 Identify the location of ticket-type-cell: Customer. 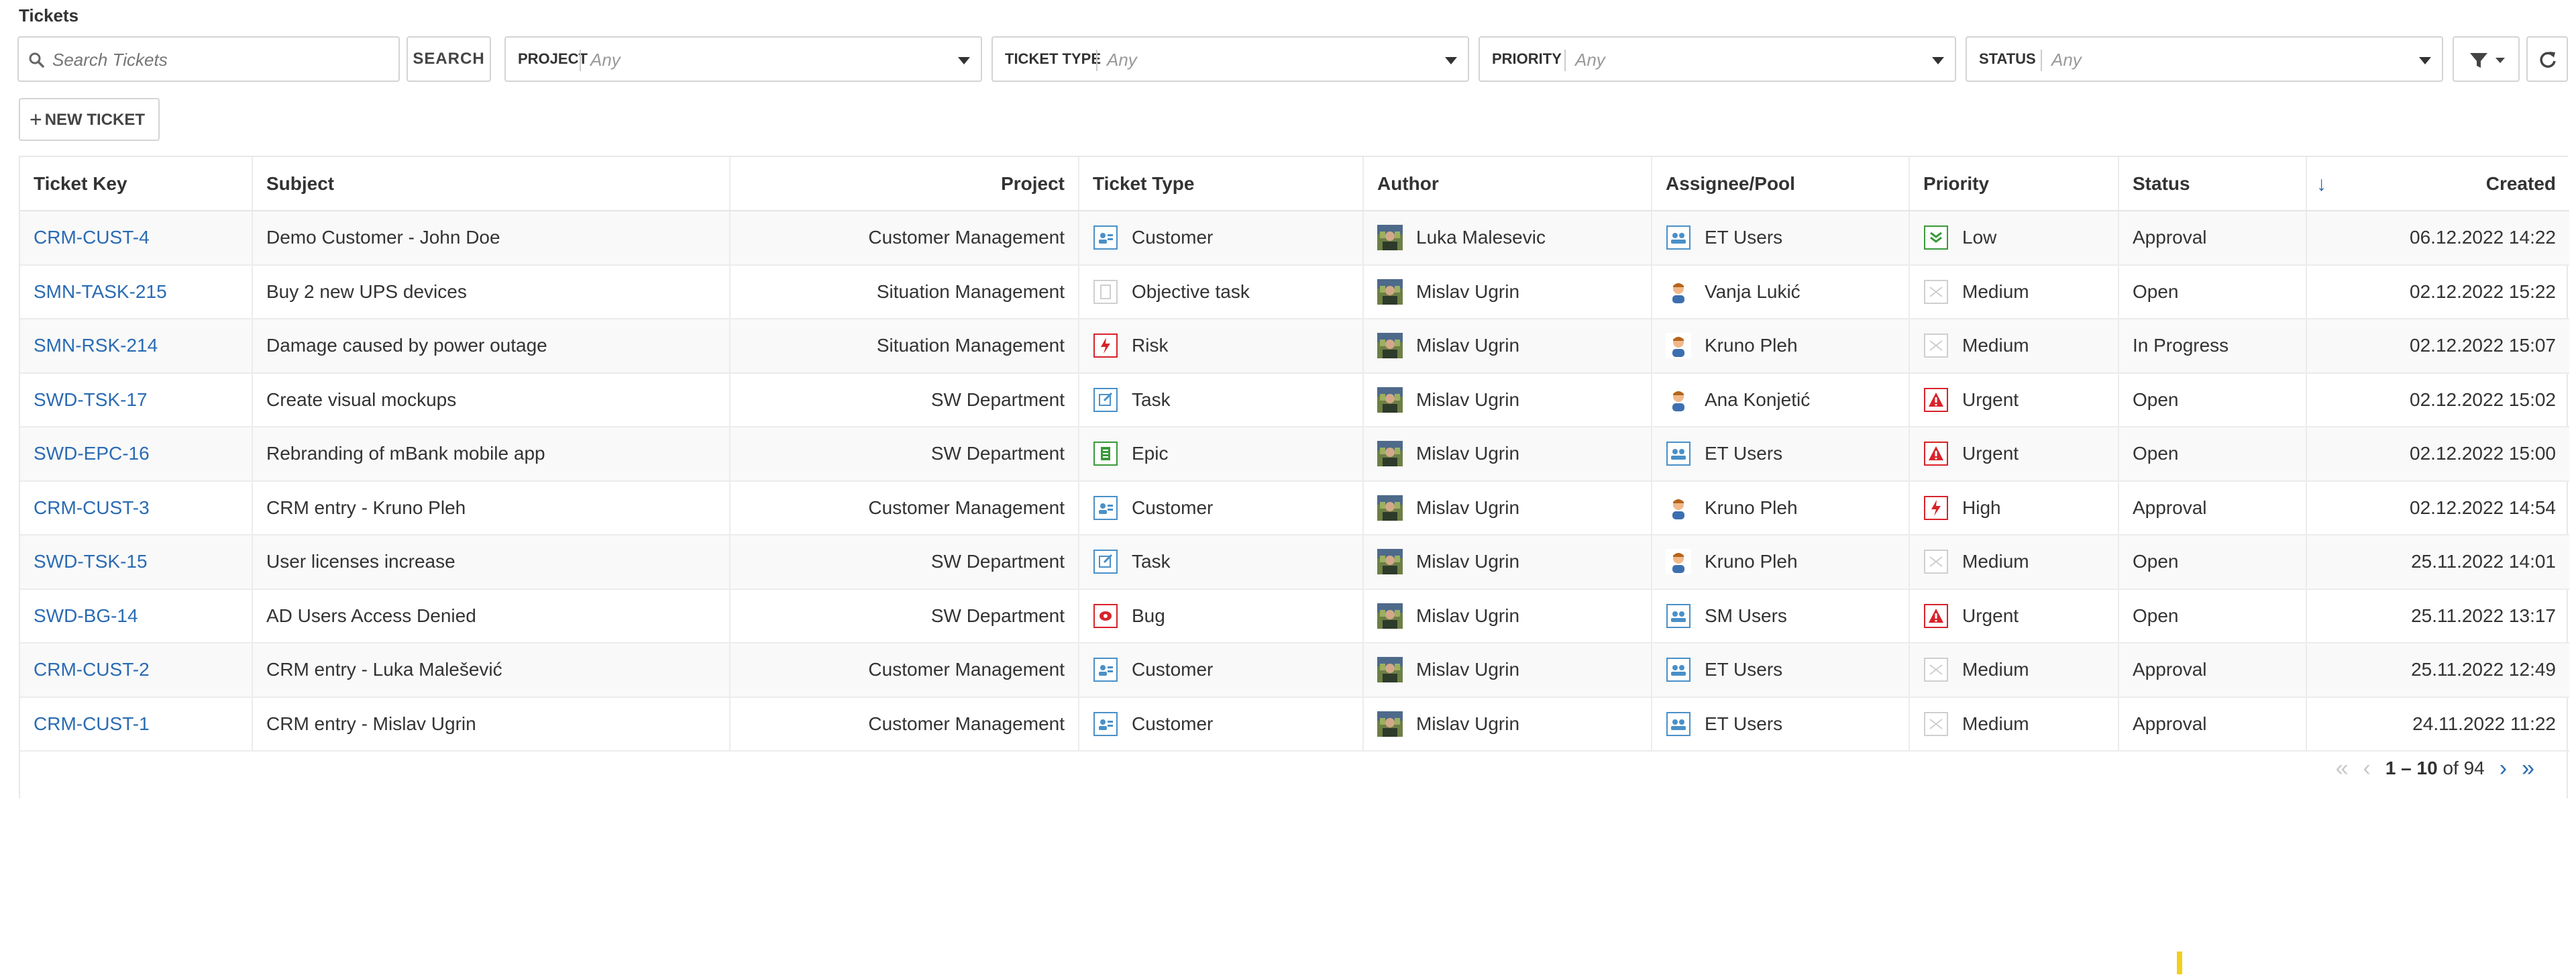
(1221, 238).